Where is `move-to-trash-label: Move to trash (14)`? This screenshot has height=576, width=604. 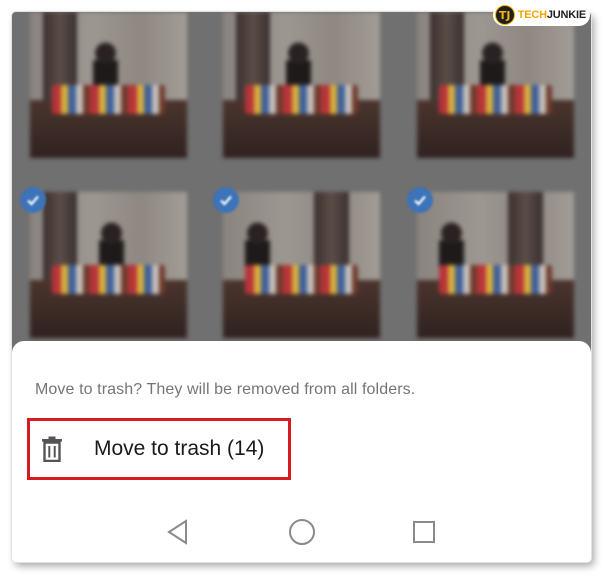
move-to-trash-label: Move to trash (14) is located at coordinates (179, 448).